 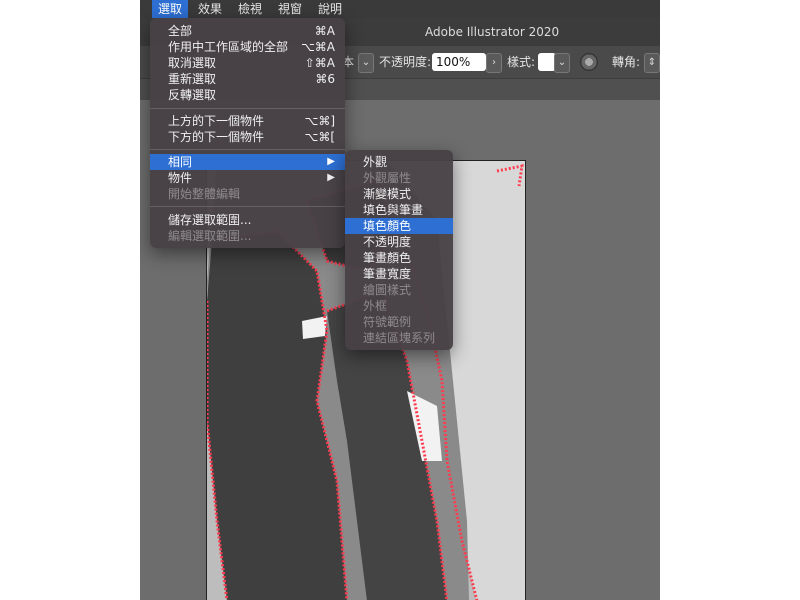 What do you see at coordinates (204, 194) in the screenshot?
I see `menu-item-label: 開始整體編輯` at bounding box center [204, 194].